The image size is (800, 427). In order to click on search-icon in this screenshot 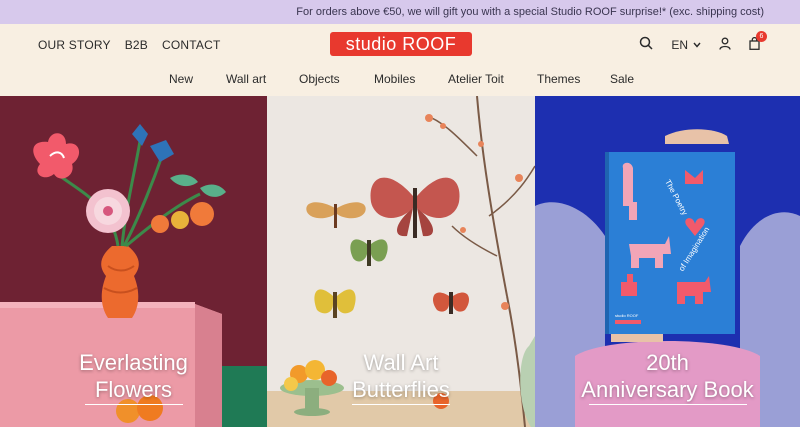, I will do `click(646, 44)`.